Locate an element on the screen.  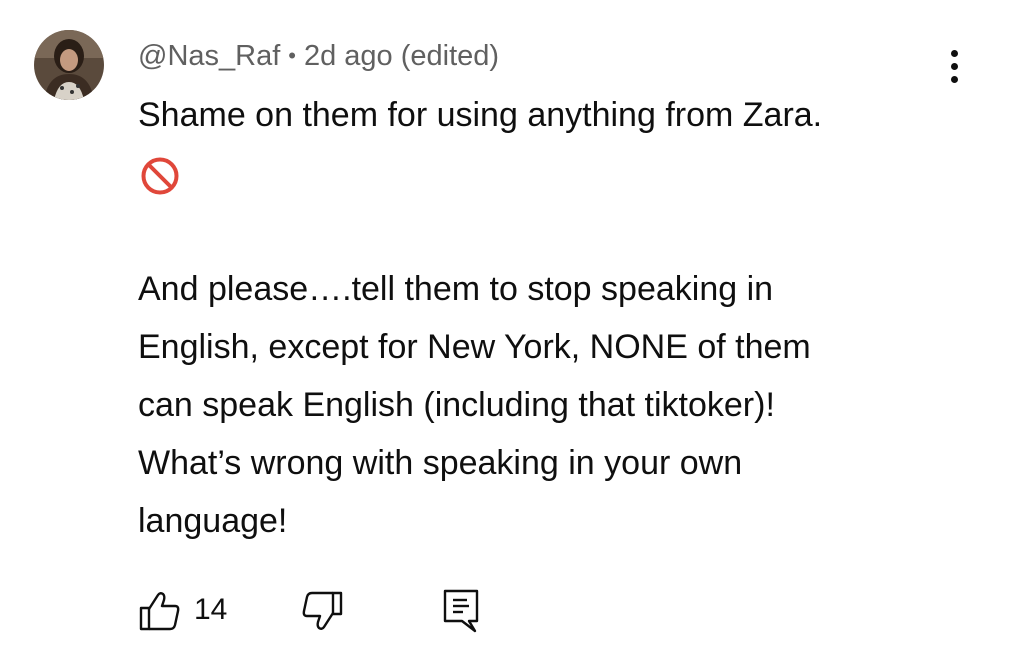
reply-comment-icon is located at coordinates (461, 611).